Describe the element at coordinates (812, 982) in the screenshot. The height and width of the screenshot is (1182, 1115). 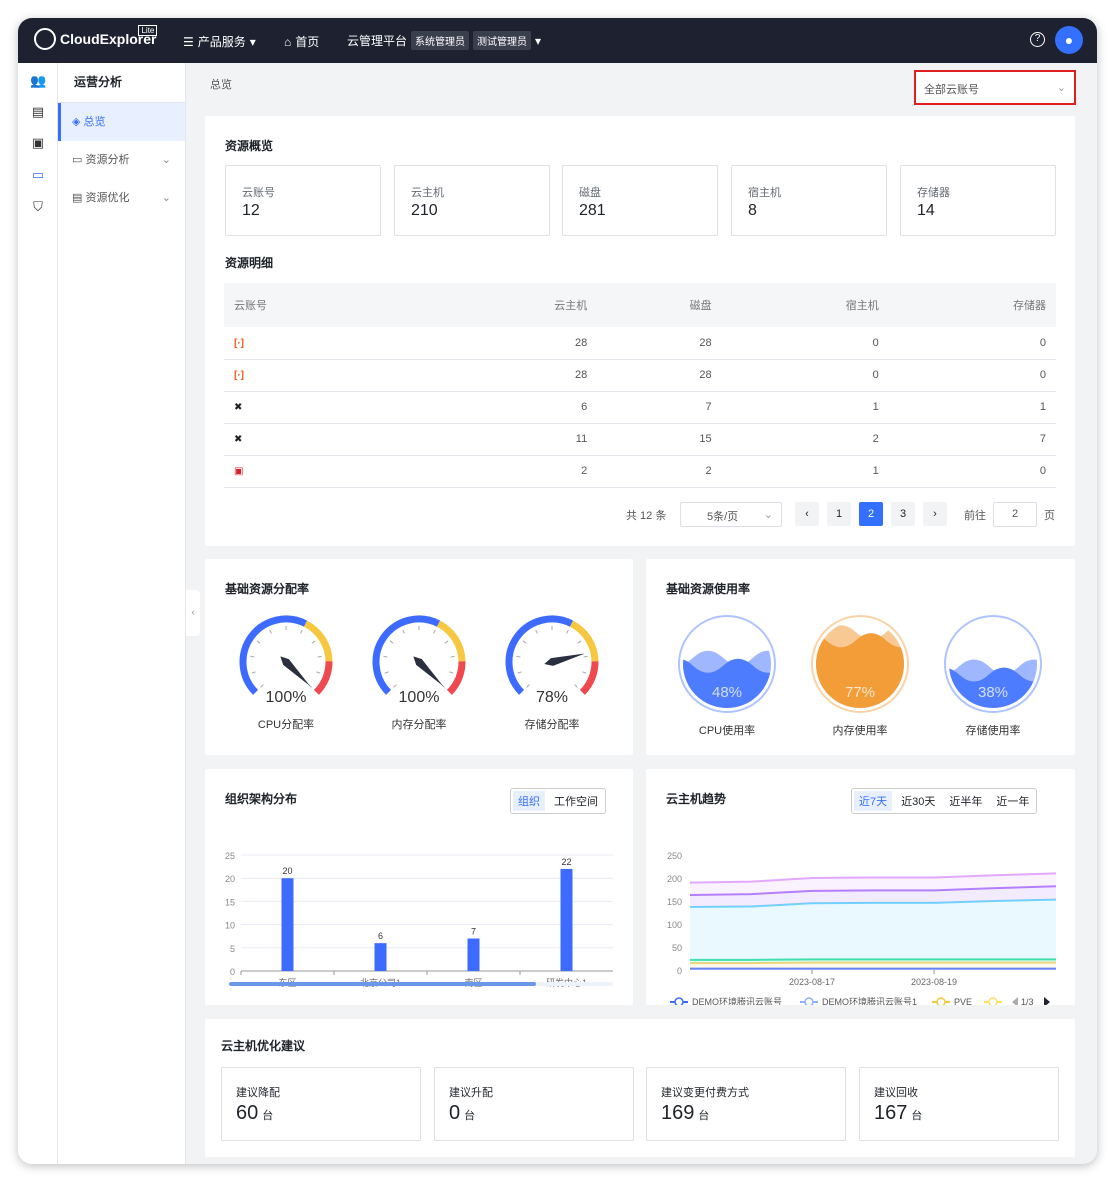
I see `x-tick-label: 2023-08-17` at that location.